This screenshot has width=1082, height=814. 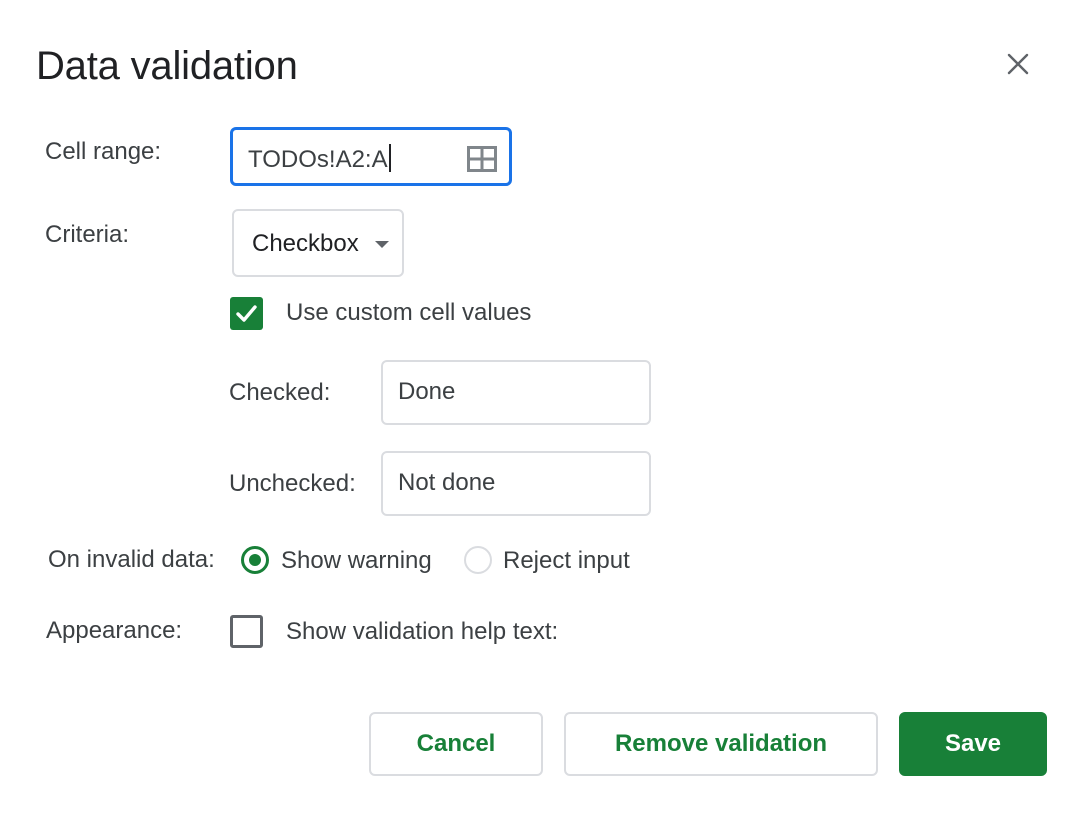 I want to click on cell-range-label: Cell range:, so click(x=103, y=151).